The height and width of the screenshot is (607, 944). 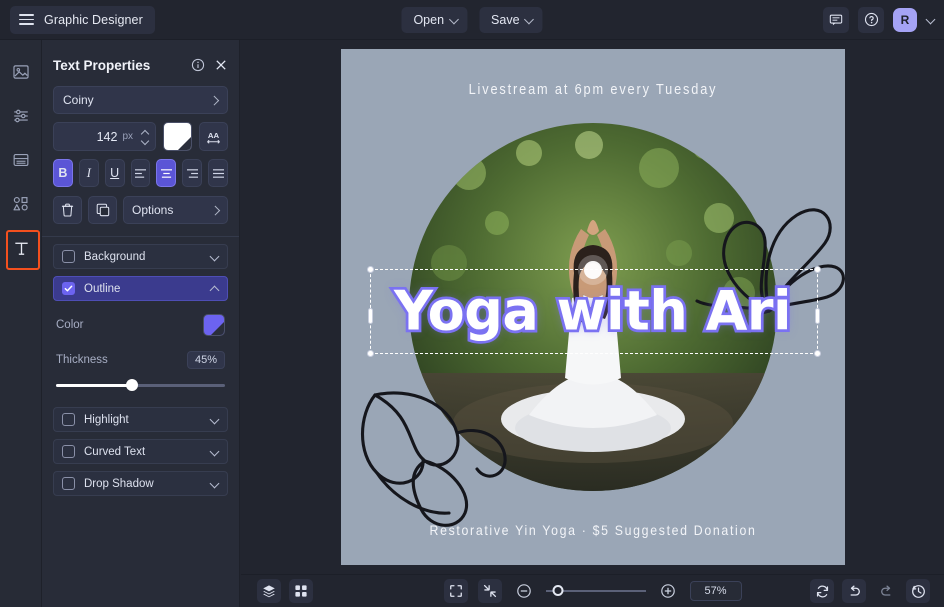 I want to click on zoom-out-icon, so click(x=523, y=591).